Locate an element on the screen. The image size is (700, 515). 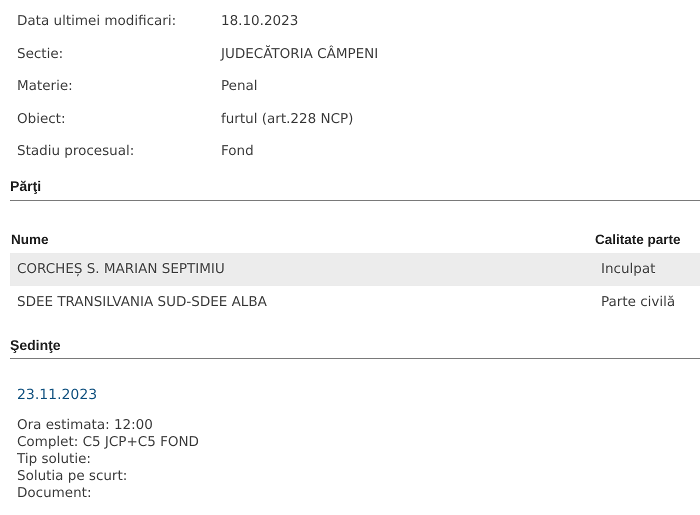
session-date: 23.11.2023 is located at coordinates (57, 394).